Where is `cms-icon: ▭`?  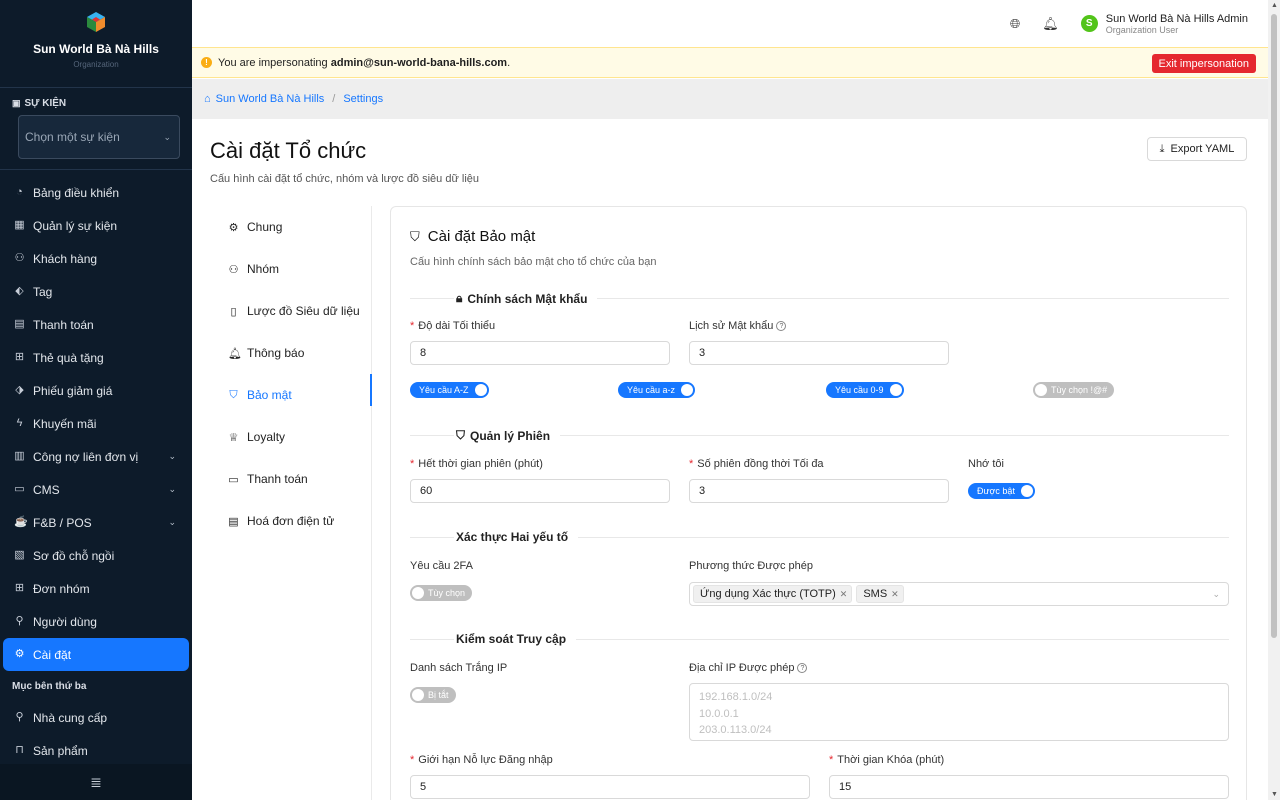 cms-icon: ▭ is located at coordinates (19, 489).